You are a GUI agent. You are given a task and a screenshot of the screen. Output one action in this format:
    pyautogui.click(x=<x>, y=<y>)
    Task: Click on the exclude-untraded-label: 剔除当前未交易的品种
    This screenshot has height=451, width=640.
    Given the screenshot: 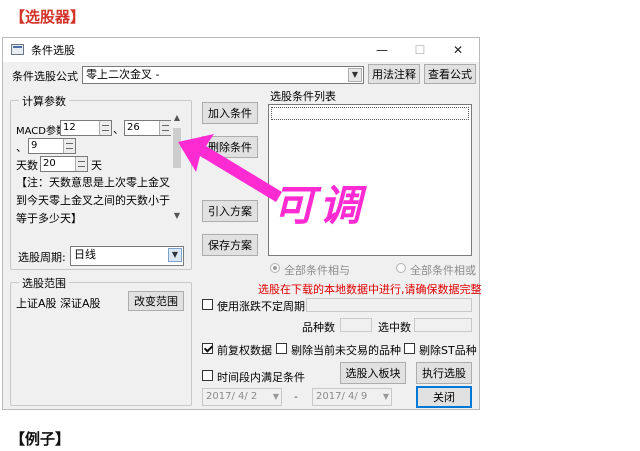 What is the action you would take?
    pyautogui.click(x=346, y=350)
    